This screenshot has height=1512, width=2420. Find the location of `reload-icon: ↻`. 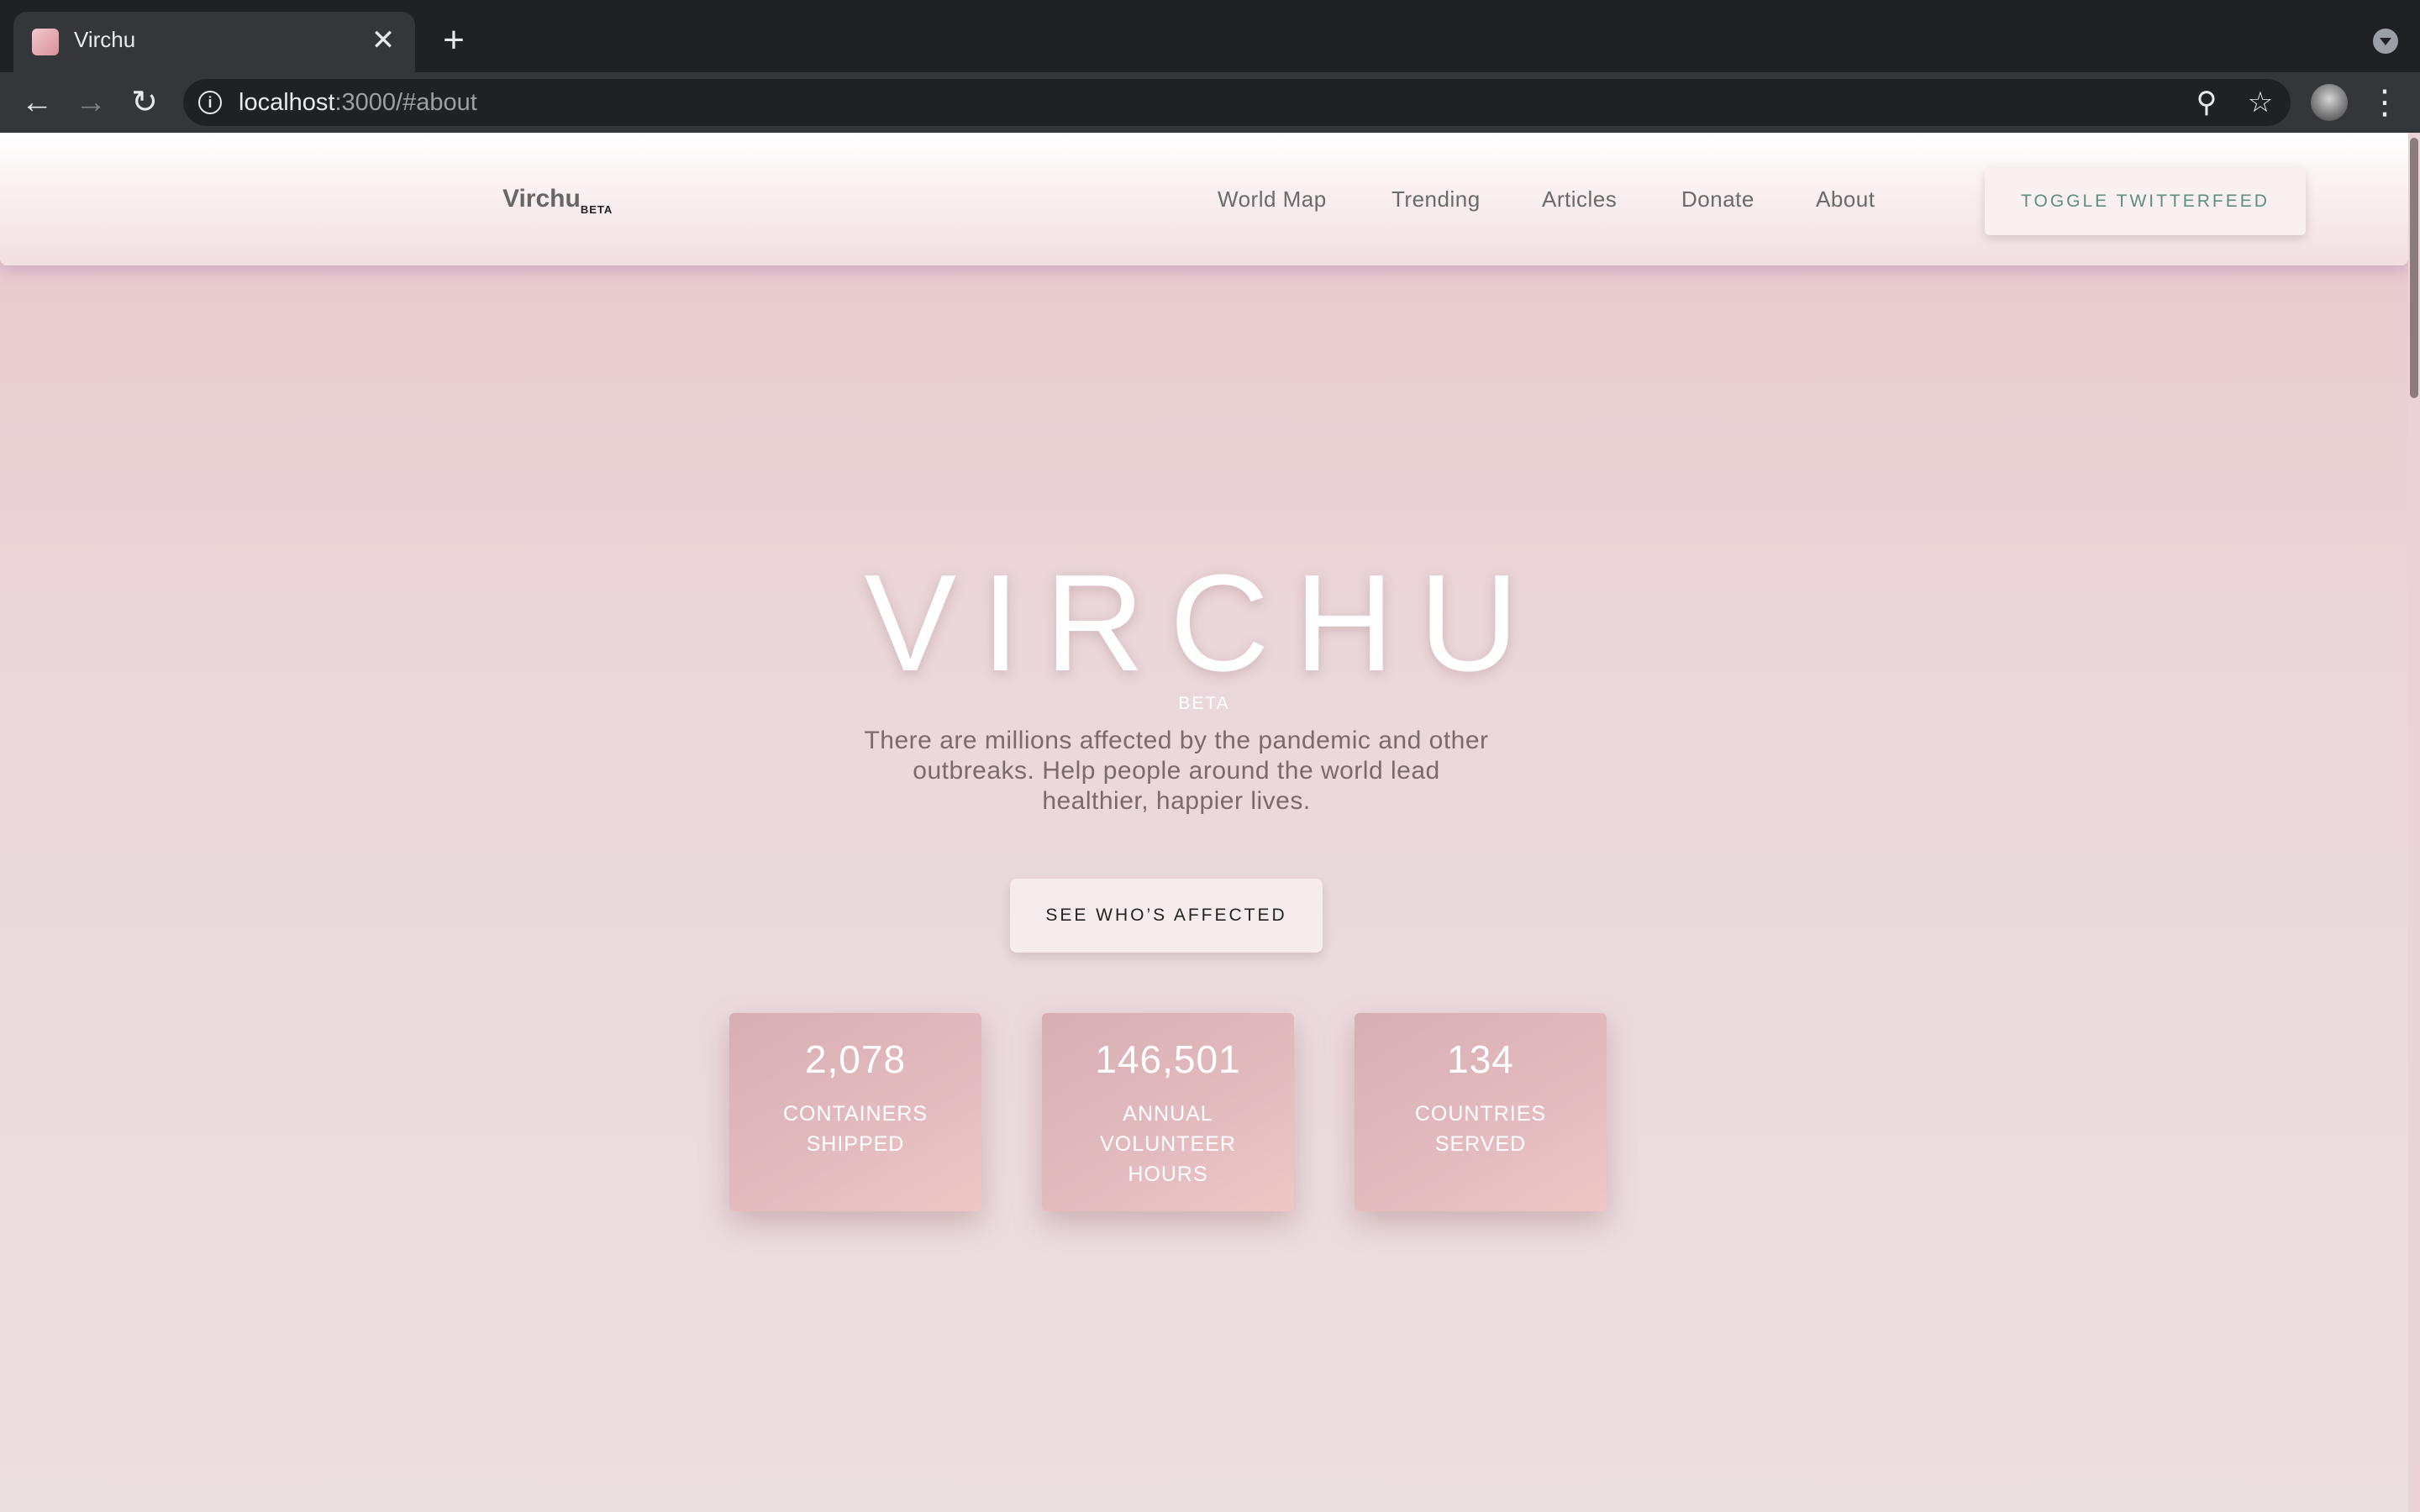

reload-icon: ↻ is located at coordinates (144, 102).